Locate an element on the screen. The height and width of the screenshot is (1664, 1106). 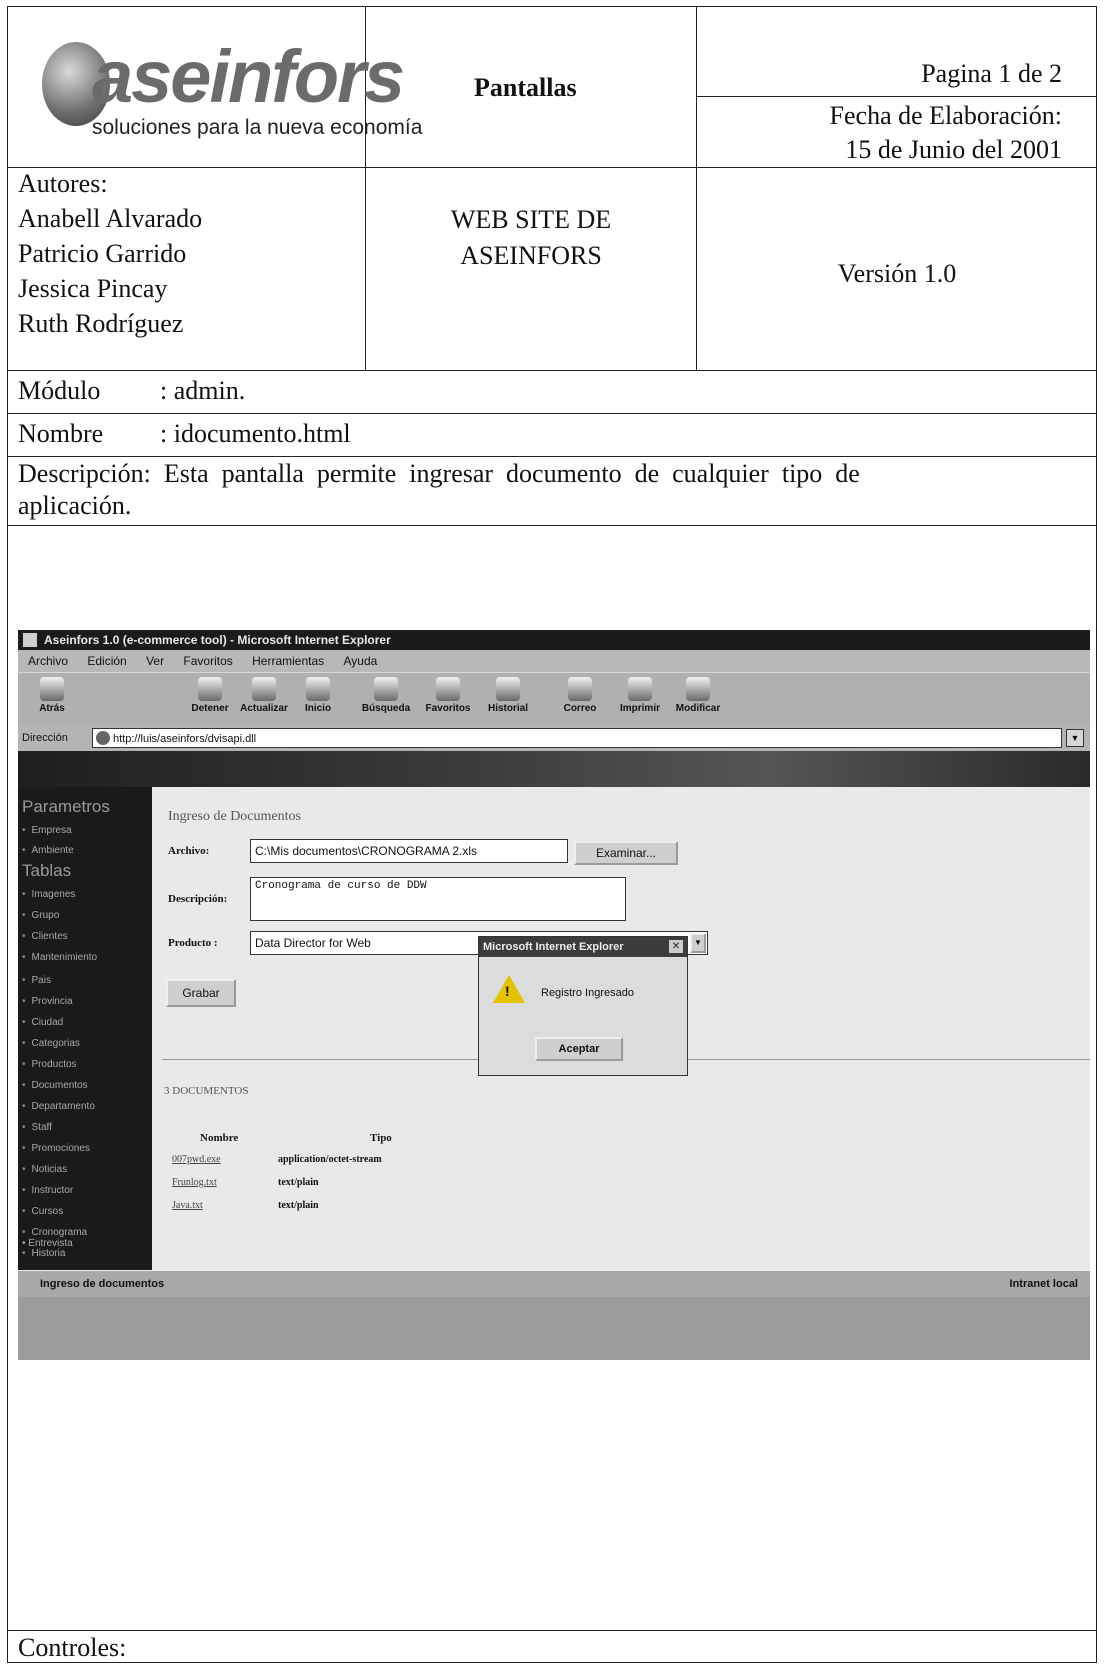
search-button: Búsqueda is located at coordinates (386, 695).